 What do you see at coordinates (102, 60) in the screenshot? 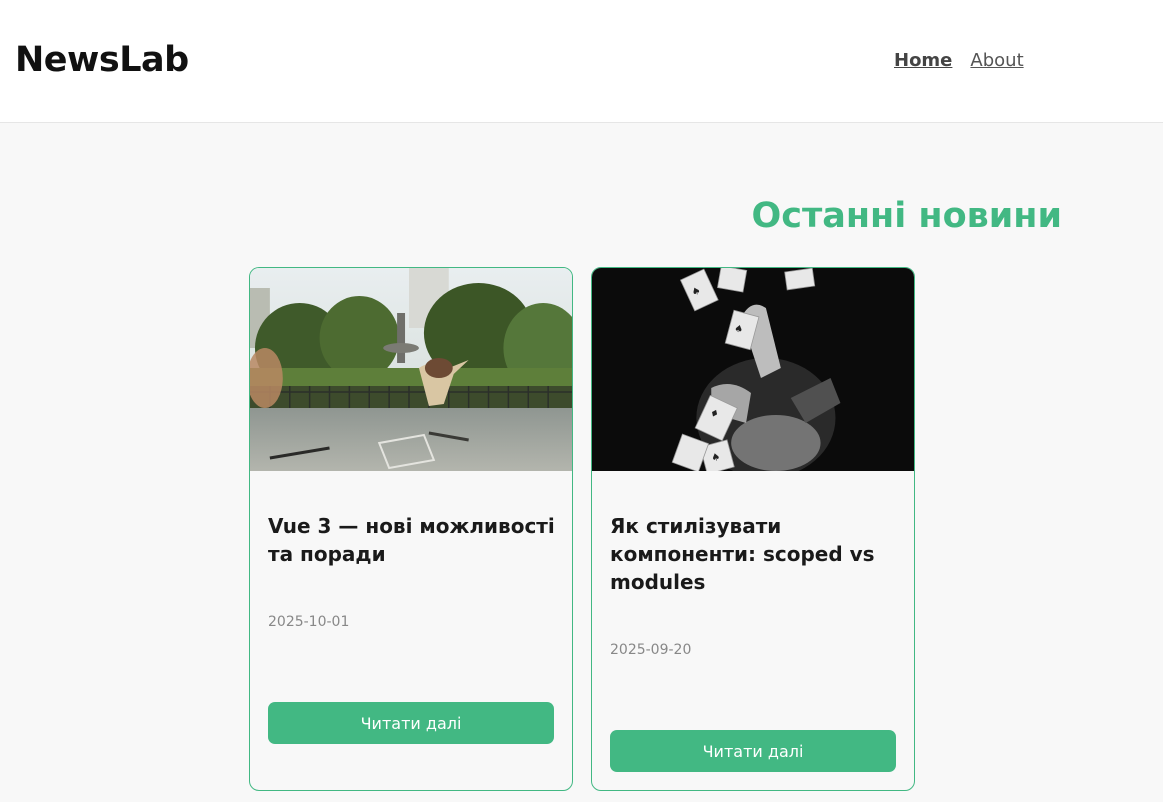
I see `site-logo: NewsLab` at bounding box center [102, 60].